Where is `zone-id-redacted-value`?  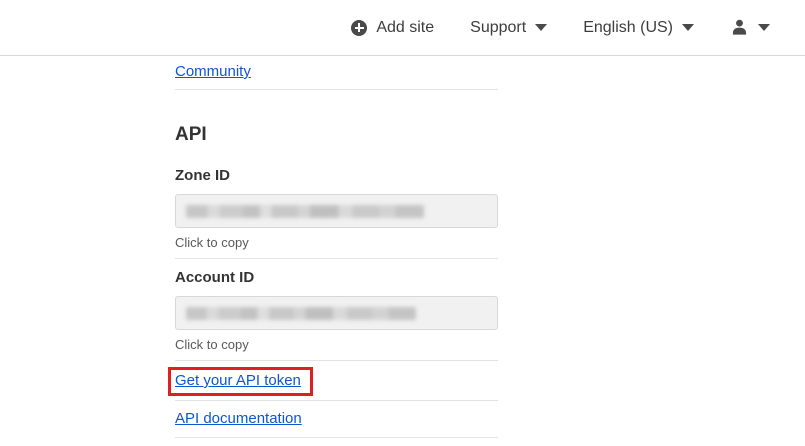 zone-id-redacted-value is located at coordinates (305, 211).